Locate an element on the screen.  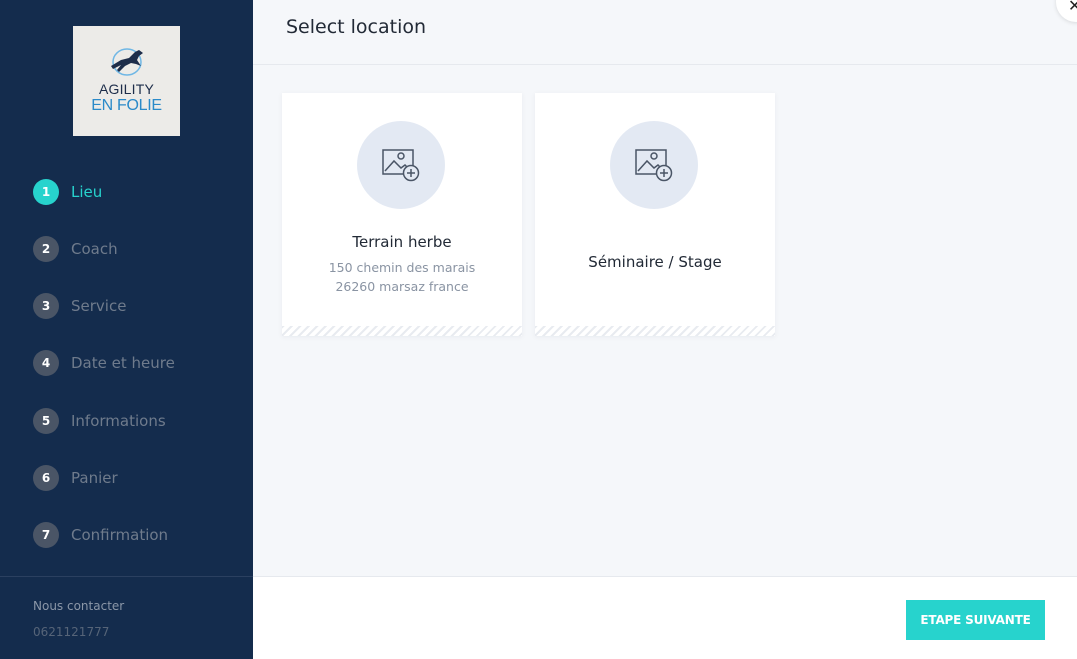
dog-logo-icon is located at coordinates (127, 62).